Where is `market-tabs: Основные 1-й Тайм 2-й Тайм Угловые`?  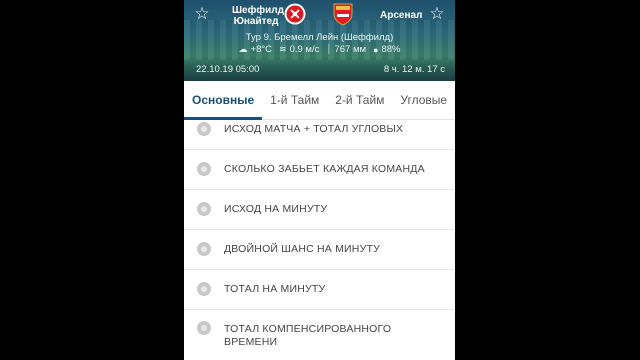
market-tabs: Основные 1-й Тайм 2-й Тайм Угловые is located at coordinates (319, 100).